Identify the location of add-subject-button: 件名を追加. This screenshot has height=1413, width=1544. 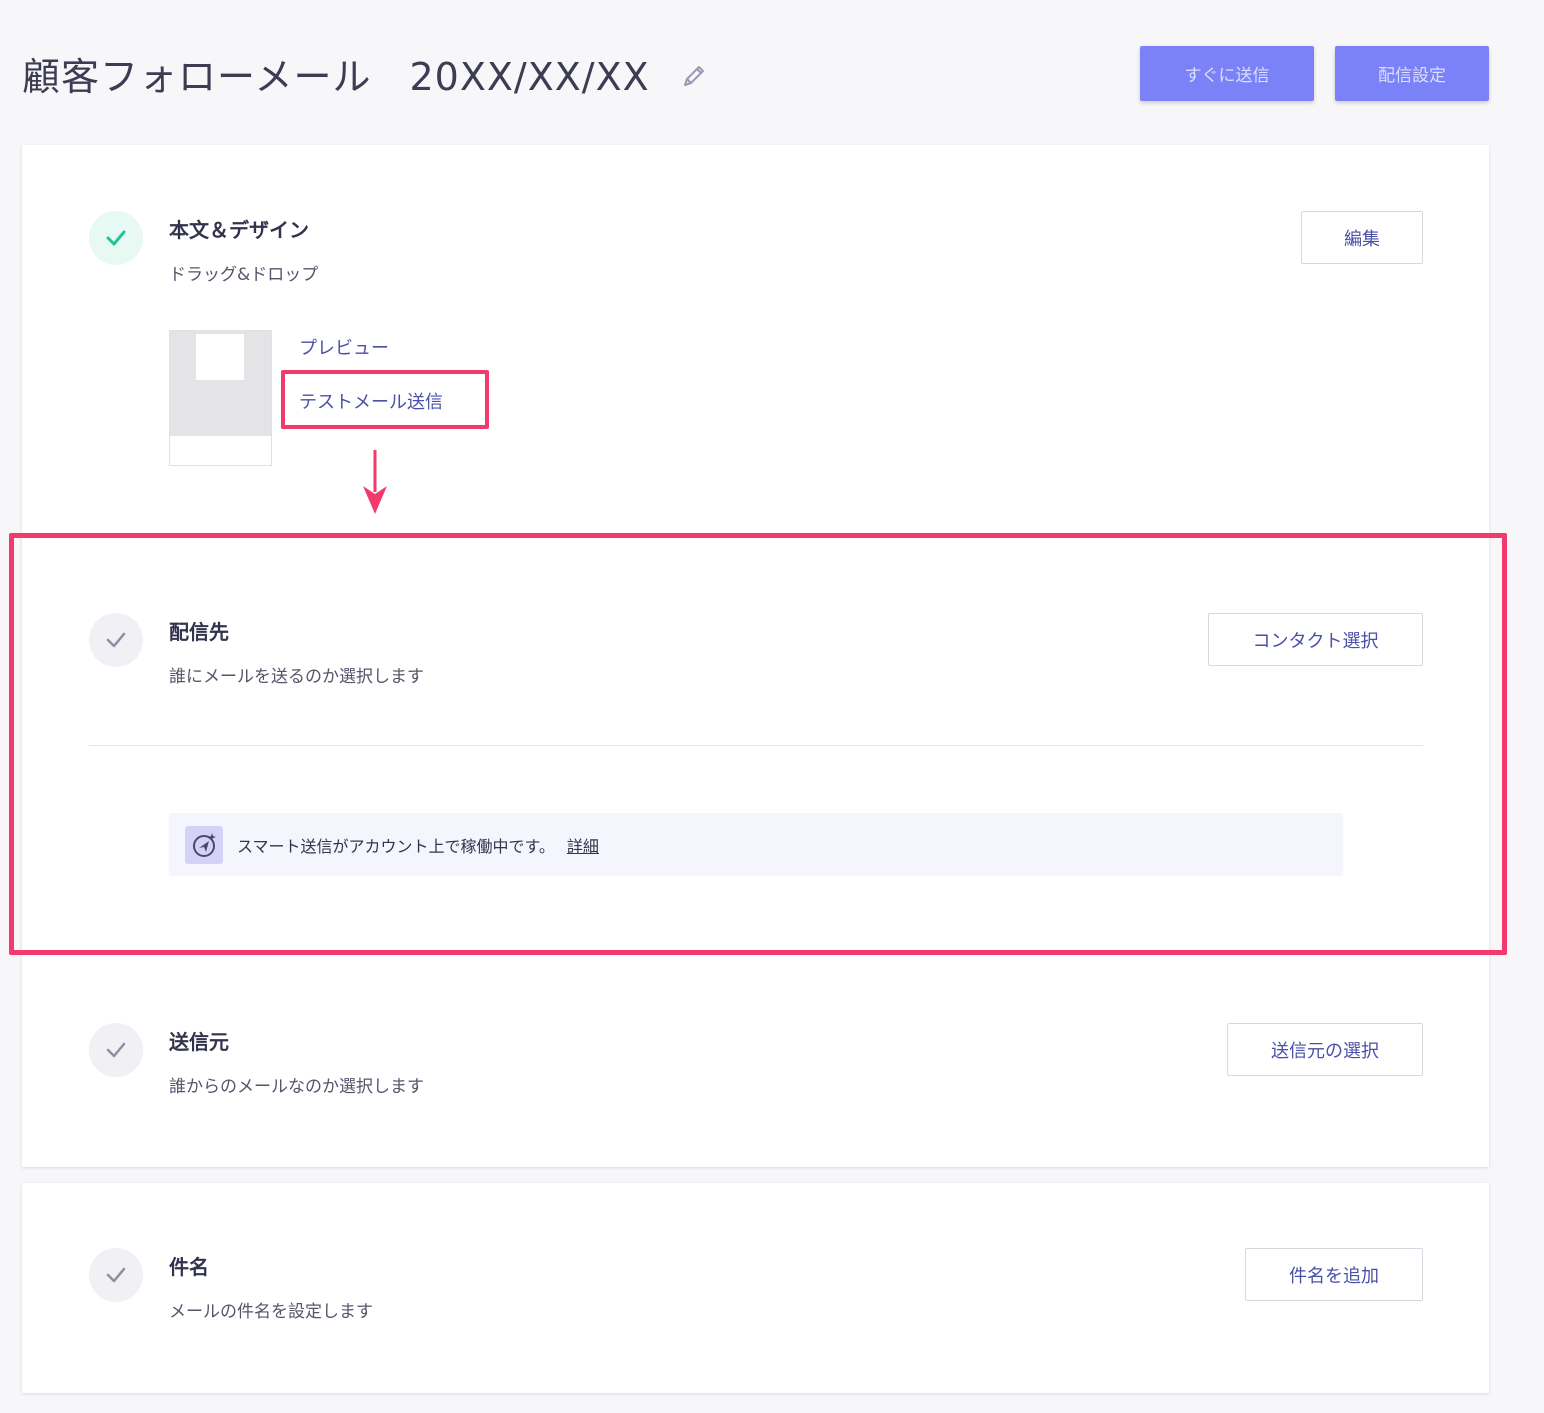
(1334, 1274).